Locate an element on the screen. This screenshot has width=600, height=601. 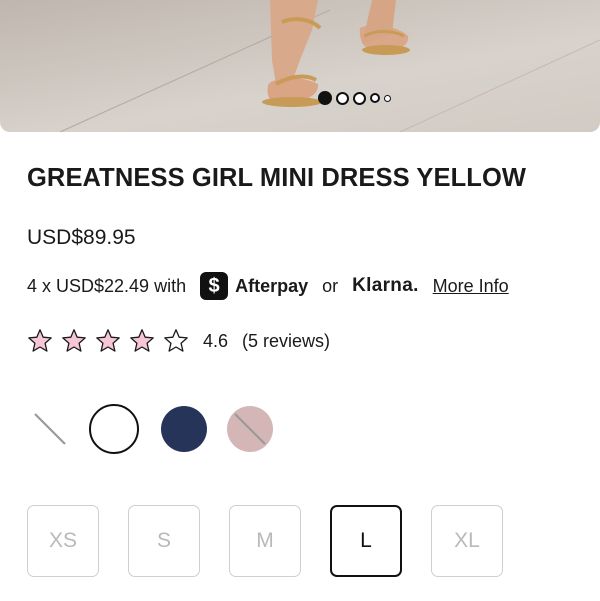
carousel-pagination is located at coordinates (354, 98).